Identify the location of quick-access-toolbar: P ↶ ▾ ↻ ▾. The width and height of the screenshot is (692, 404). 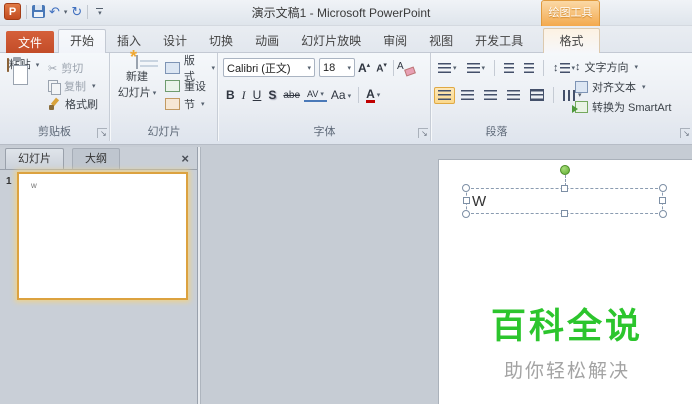
(54, 11).